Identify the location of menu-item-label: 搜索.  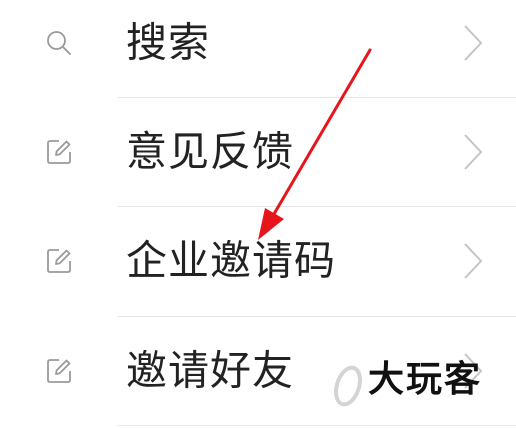
(168, 42).